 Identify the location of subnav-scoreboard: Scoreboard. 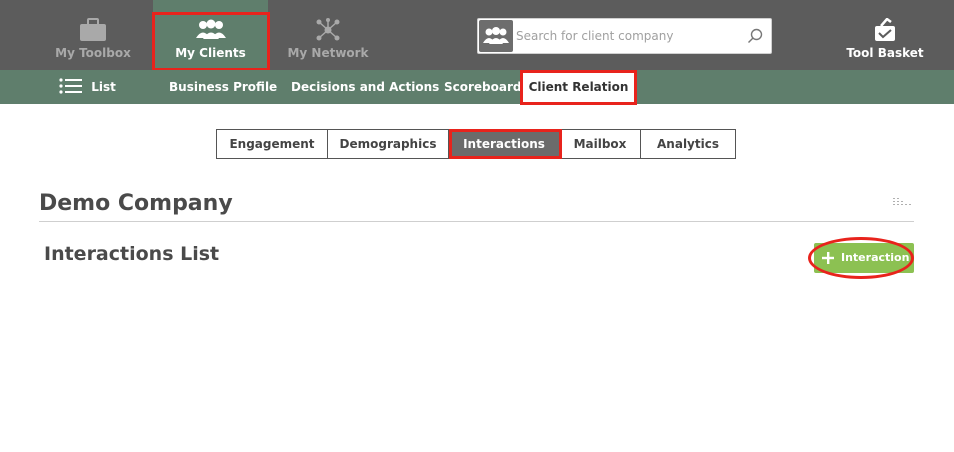
(483, 87).